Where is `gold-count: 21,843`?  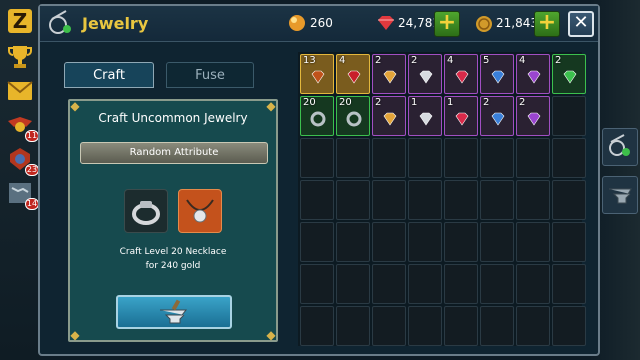 gold-count: 21,843 is located at coordinates (517, 23).